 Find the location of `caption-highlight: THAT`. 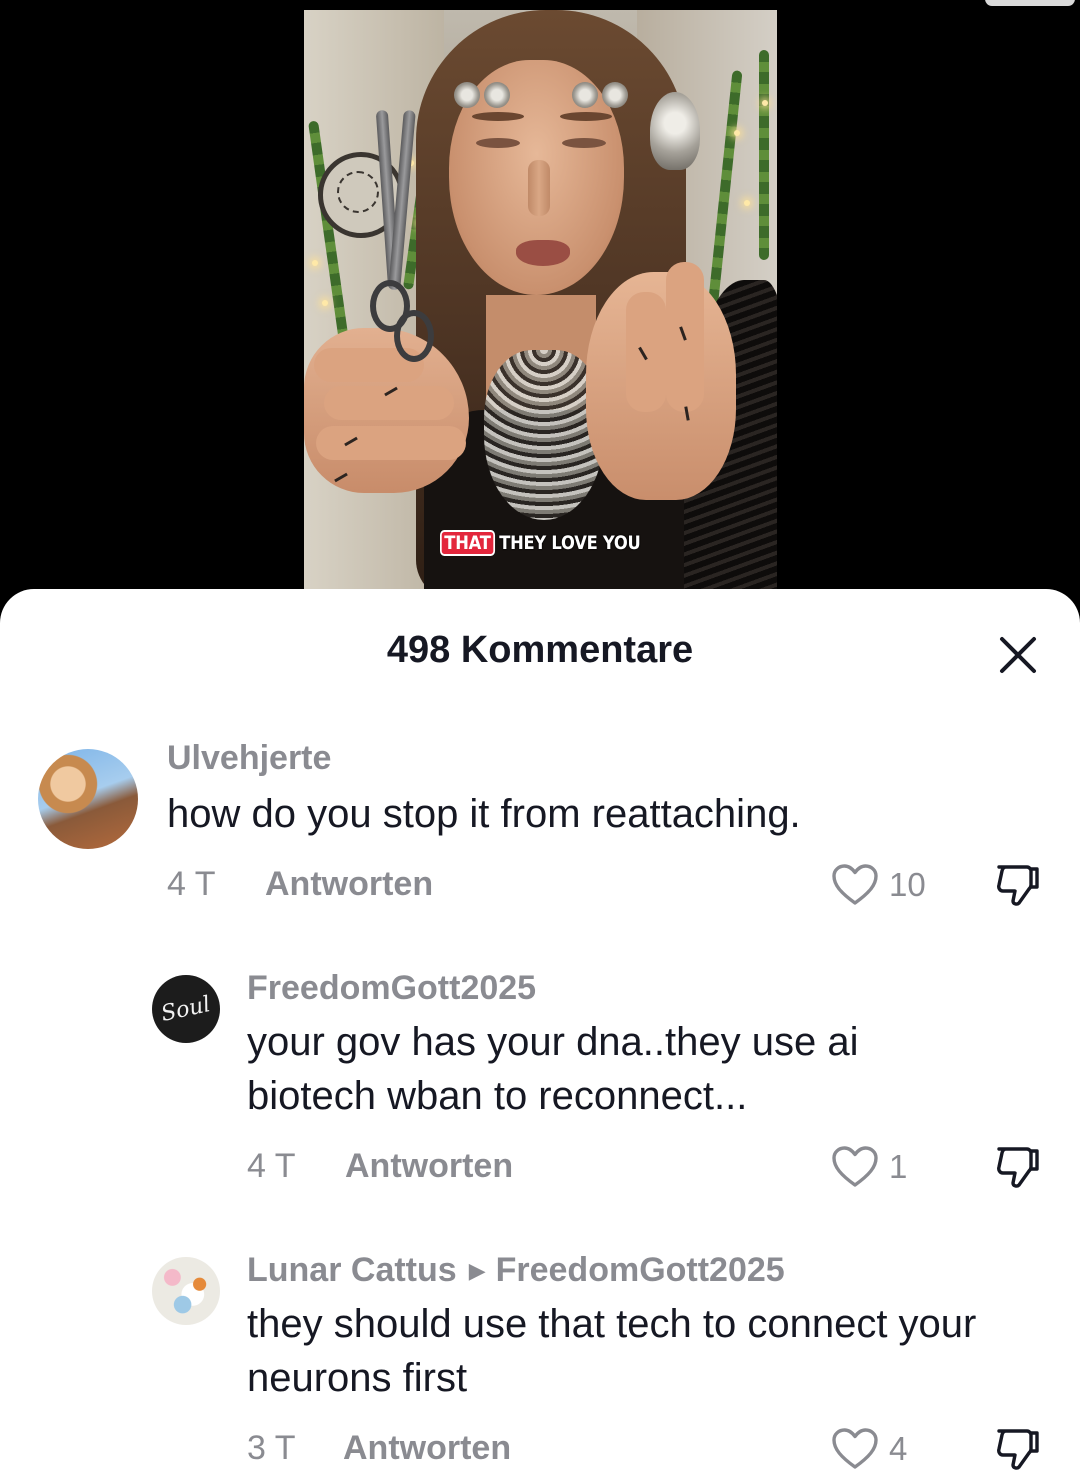

caption-highlight: THAT is located at coordinates (467, 542).